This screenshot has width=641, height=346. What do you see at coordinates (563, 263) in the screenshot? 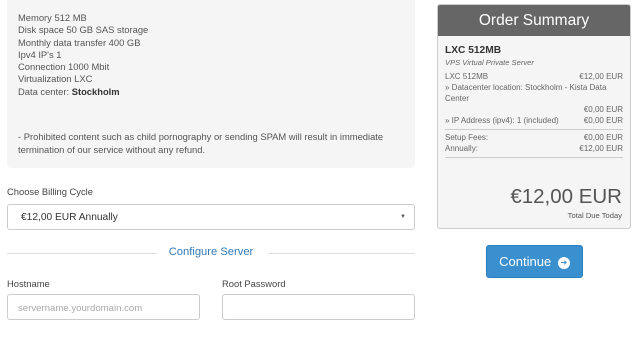
I see `arrow-circle-right-icon: ➜` at bounding box center [563, 263].